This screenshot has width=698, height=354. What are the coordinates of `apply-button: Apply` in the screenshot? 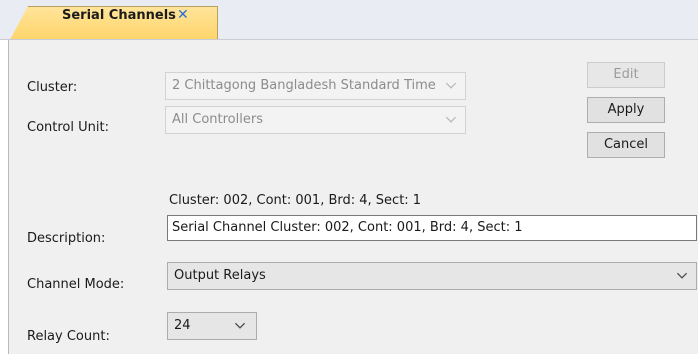 It's located at (626, 110).